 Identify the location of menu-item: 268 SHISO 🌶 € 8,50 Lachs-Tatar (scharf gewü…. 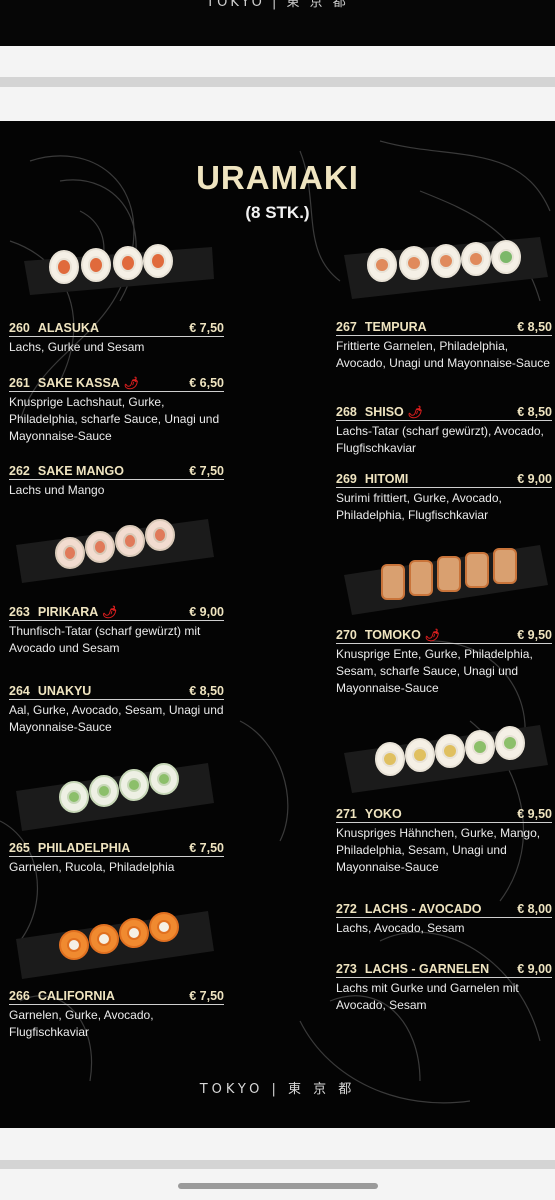
(444, 431).